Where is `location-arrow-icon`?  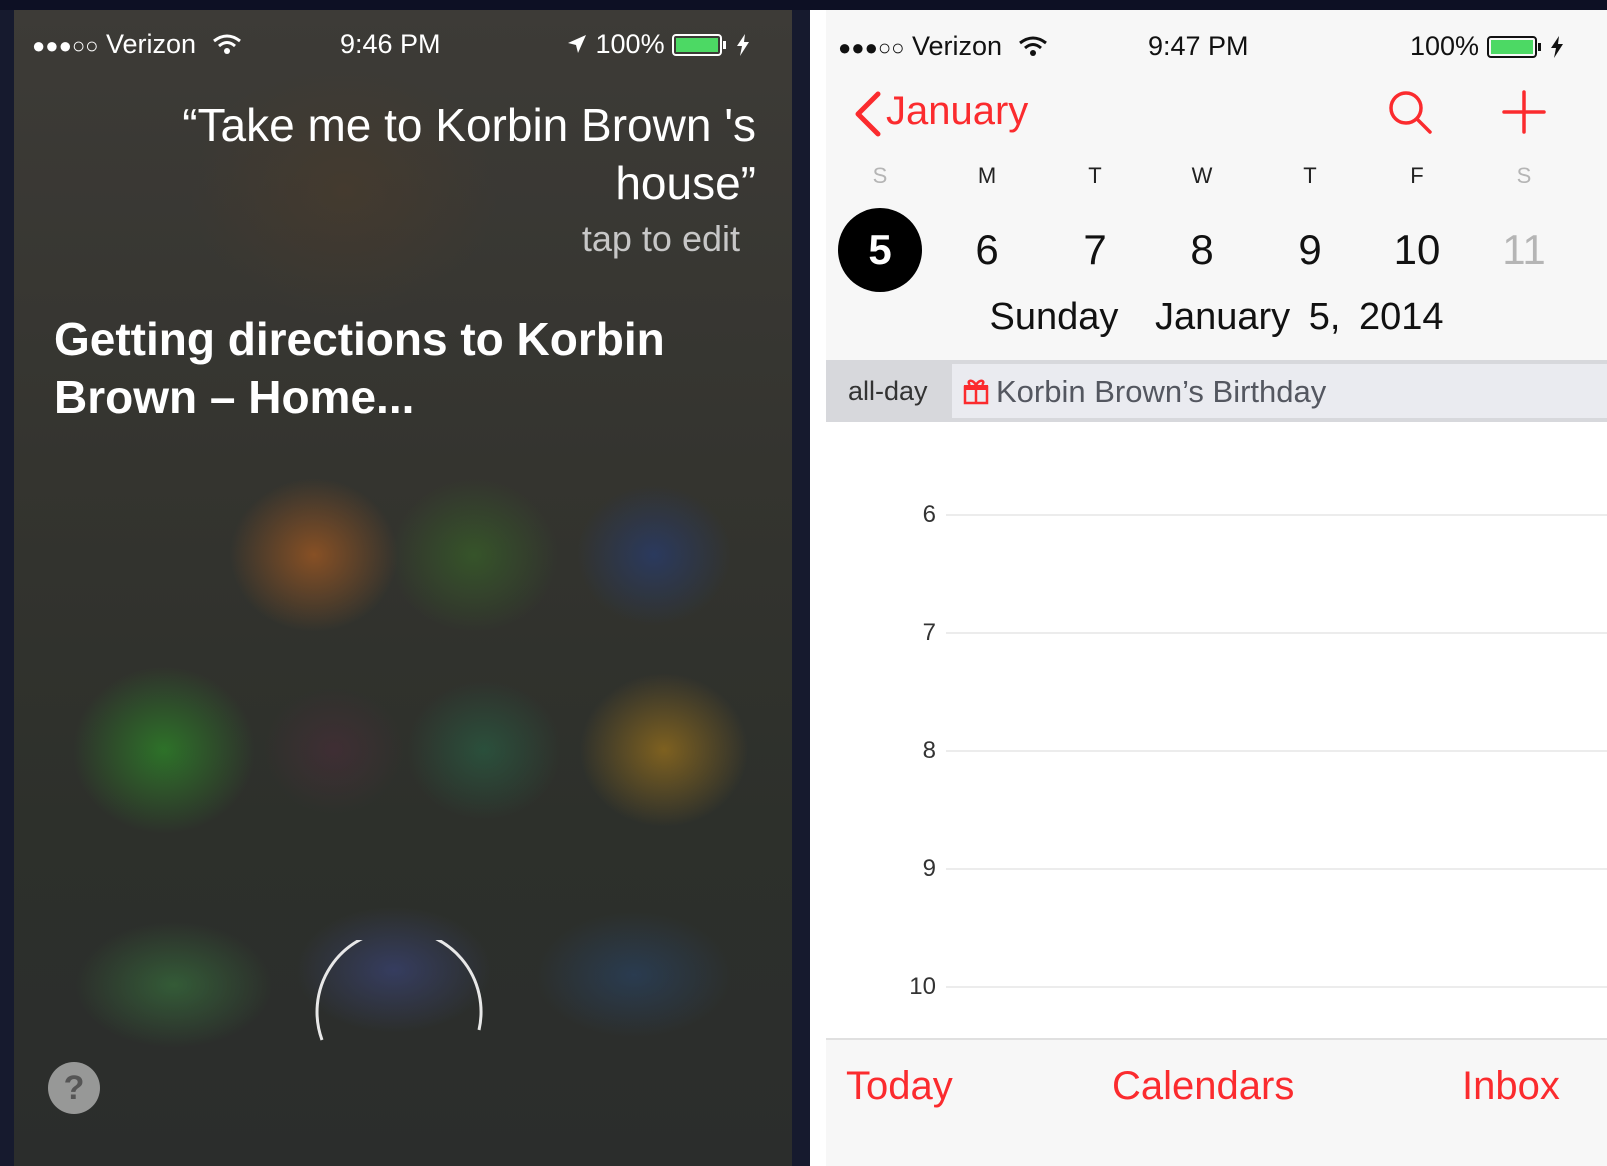
location-arrow-icon is located at coordinates (577, 44).